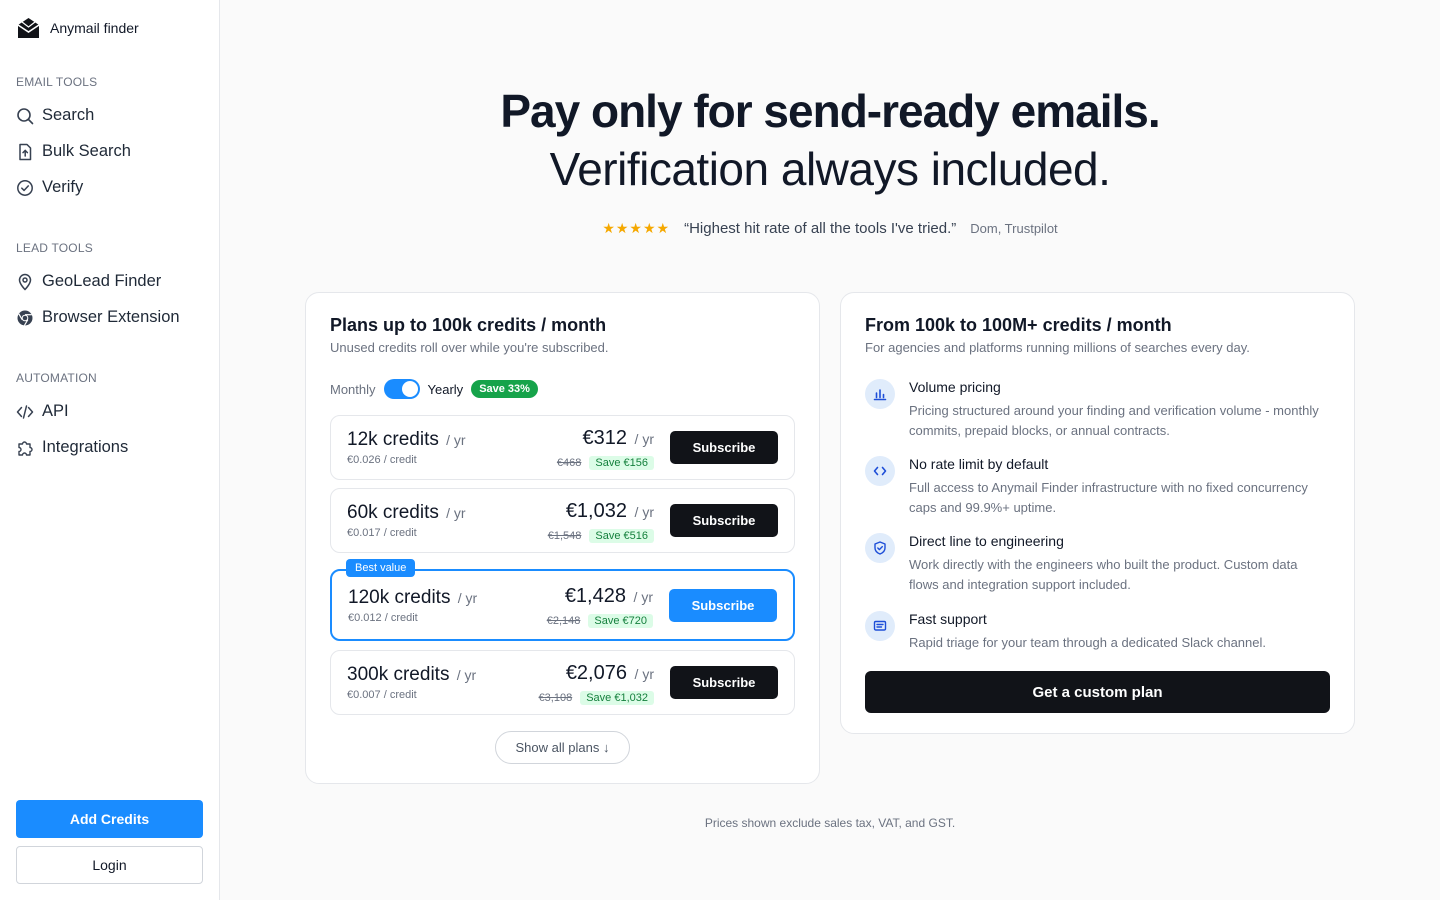 The height and width of the screenshot is (900, 1440). Describe the element at coordinates (569, 463) in the screenshot. I see `plan-old-price: €468` at that location.